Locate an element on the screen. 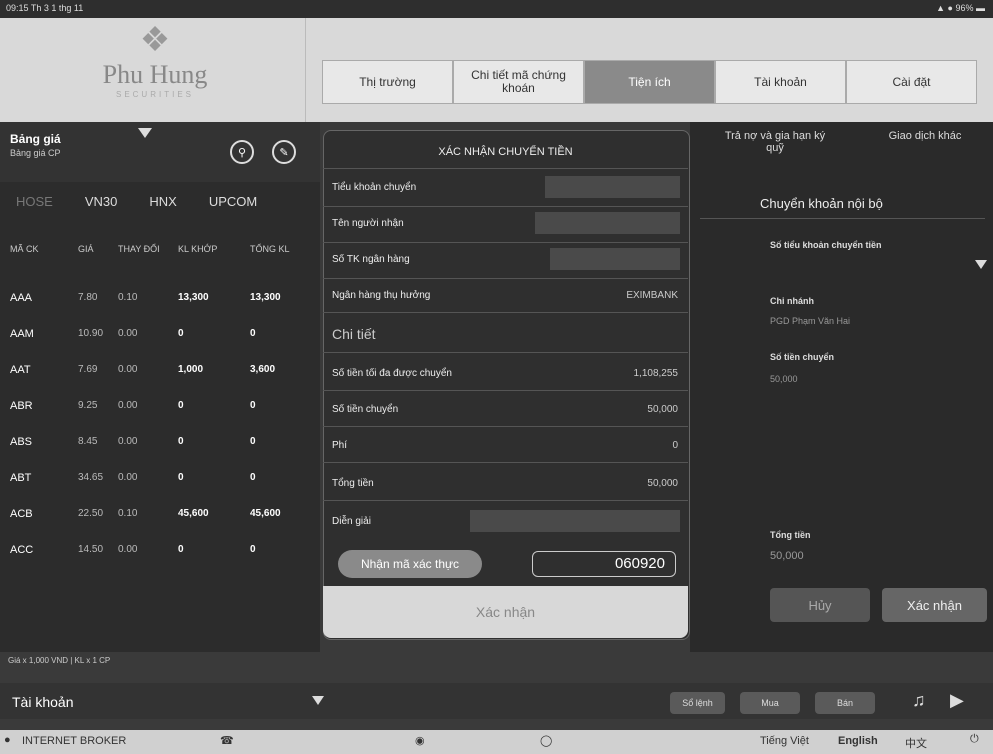 The width and height of the screenshot is (993, 754). tab-account: Tài khoản is located at coordinates (780, 82).